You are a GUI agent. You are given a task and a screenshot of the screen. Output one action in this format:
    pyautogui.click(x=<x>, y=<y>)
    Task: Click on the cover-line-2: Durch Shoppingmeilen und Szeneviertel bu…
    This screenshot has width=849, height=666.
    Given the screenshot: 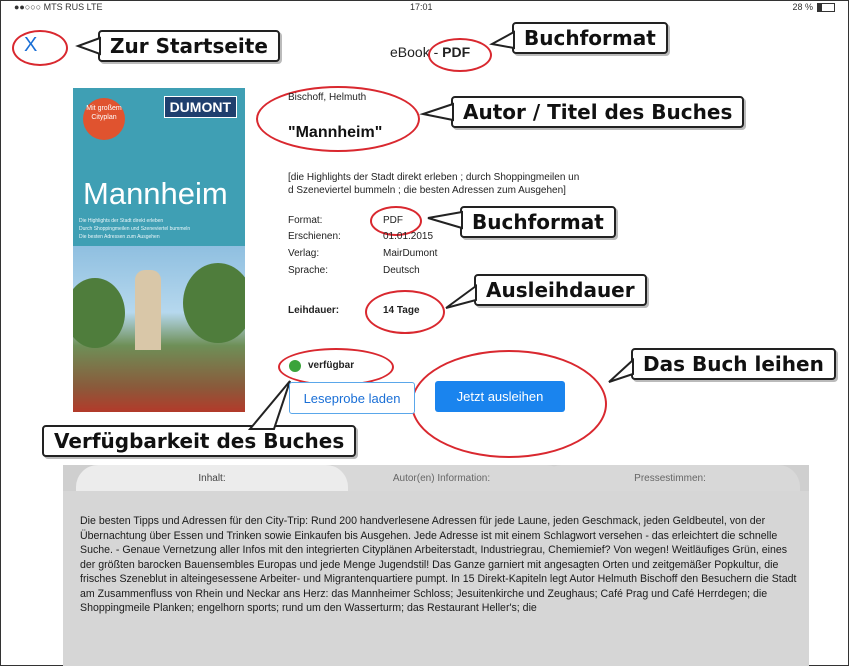 What is the action you would take?
    pyautogui.click(x=135, y=229)
    